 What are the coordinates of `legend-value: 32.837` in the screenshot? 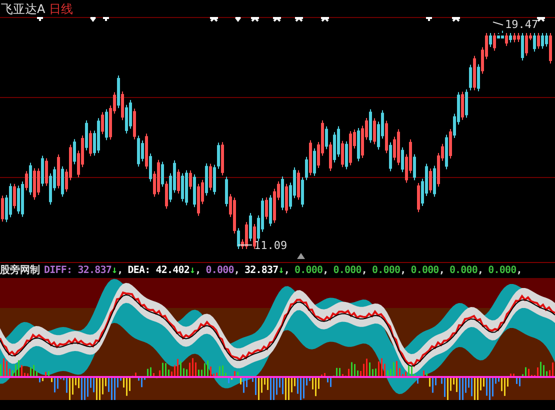 It's located at (261, 271).